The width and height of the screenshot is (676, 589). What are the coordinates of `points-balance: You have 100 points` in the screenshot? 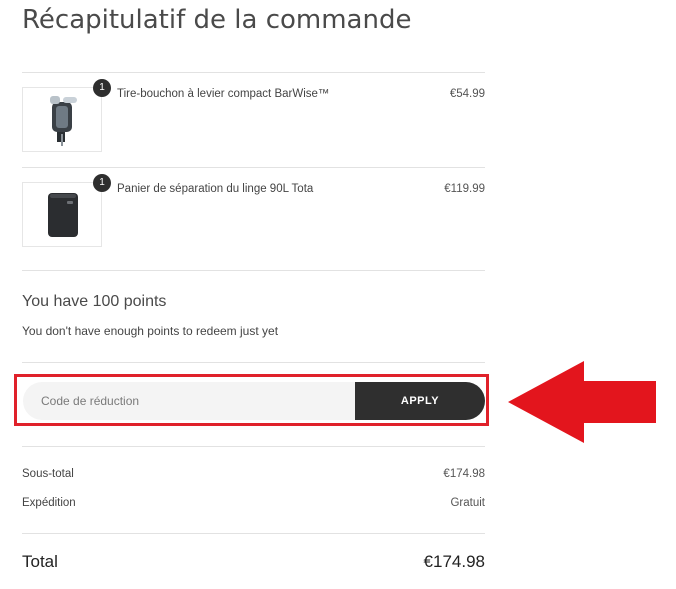 It's located at (94, 301).